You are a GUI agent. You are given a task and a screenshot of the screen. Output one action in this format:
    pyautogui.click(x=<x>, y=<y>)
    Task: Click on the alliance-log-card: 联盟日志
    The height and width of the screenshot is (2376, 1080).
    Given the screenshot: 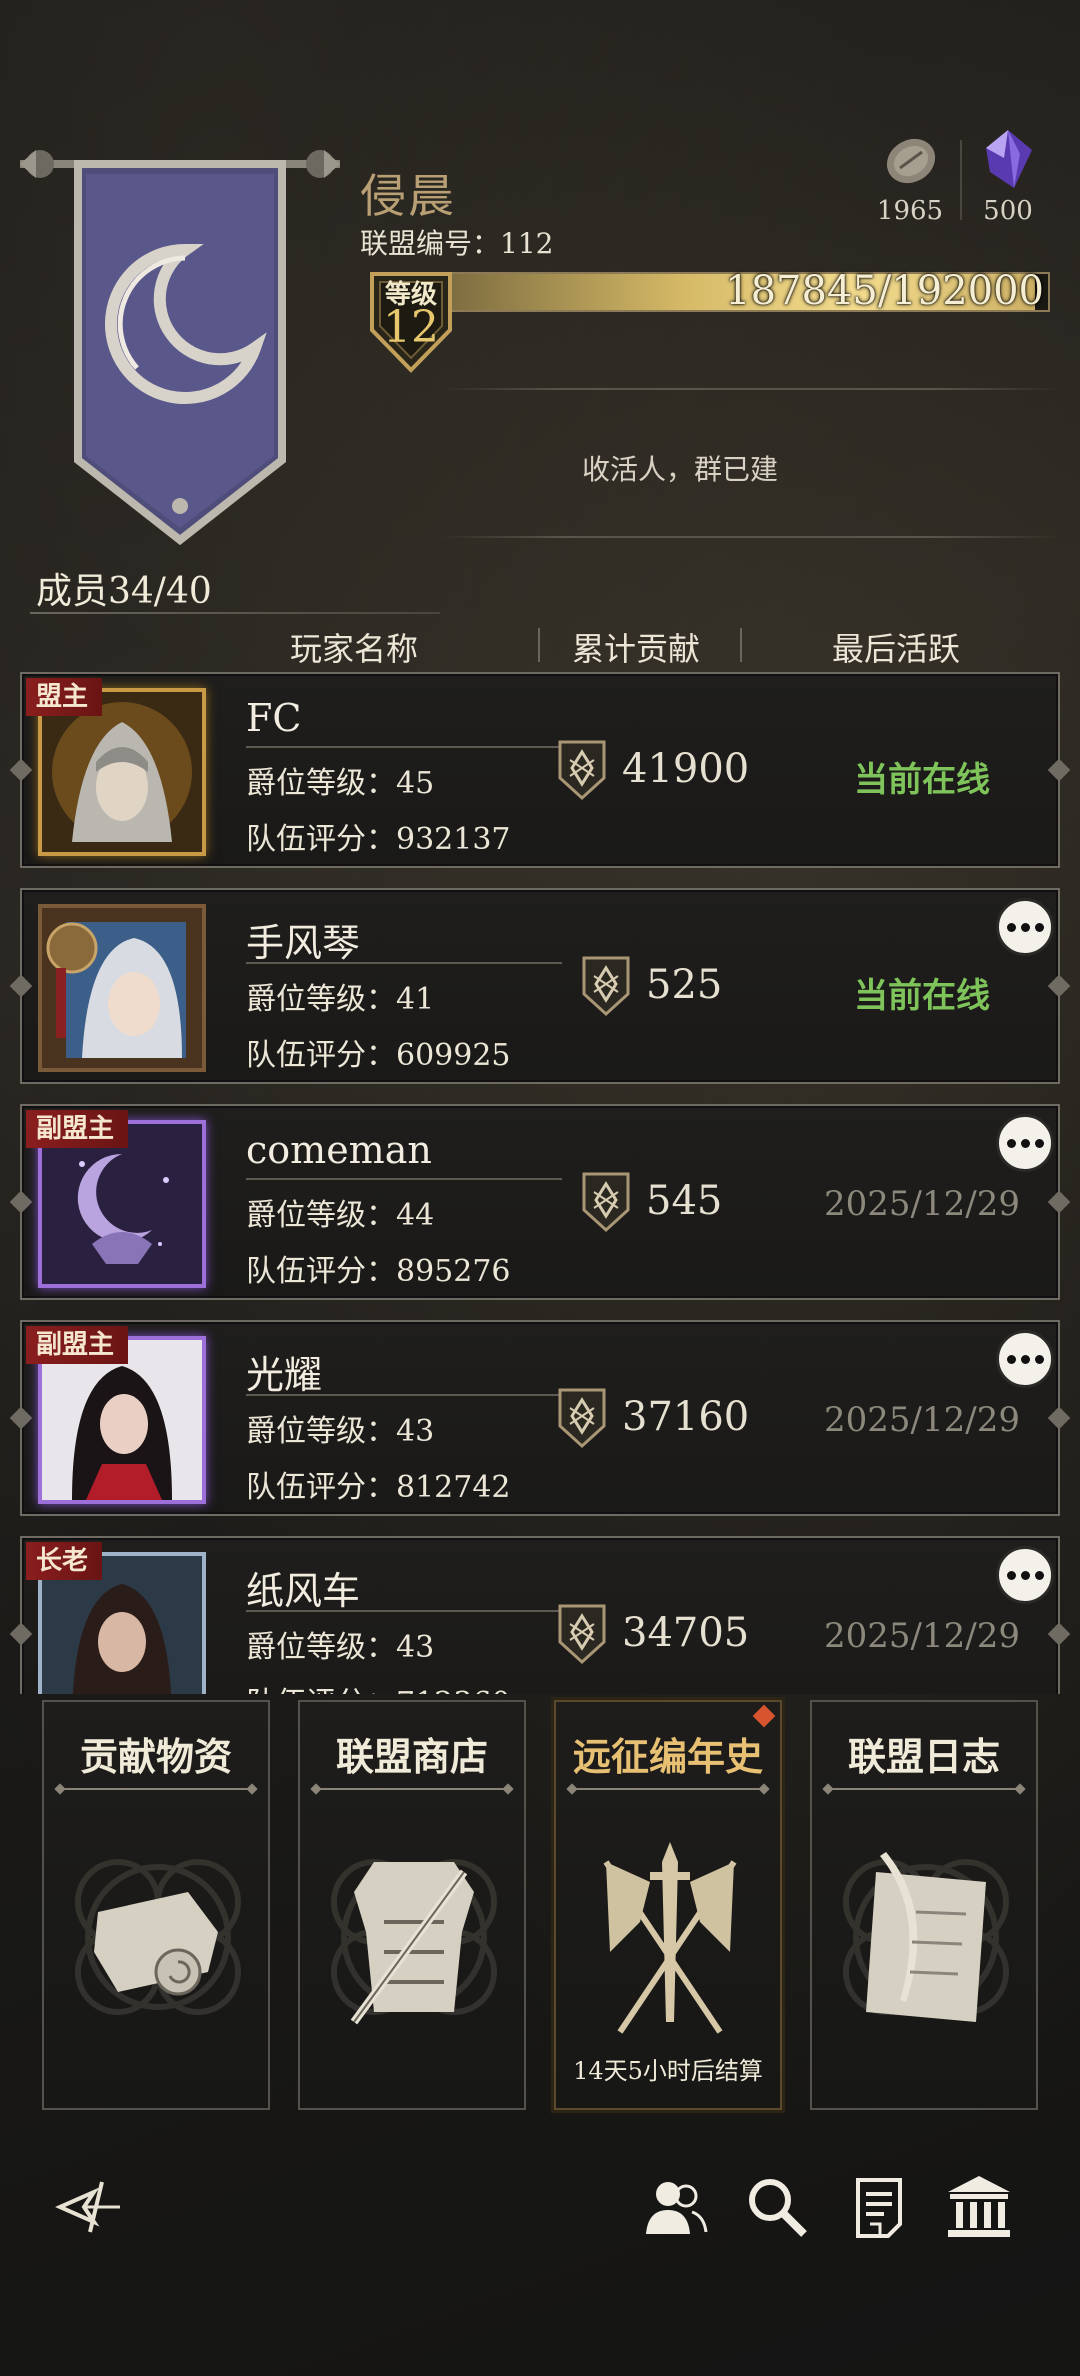 What is the action you would take?
    pyautogui.click(x=924, y=1905)
    